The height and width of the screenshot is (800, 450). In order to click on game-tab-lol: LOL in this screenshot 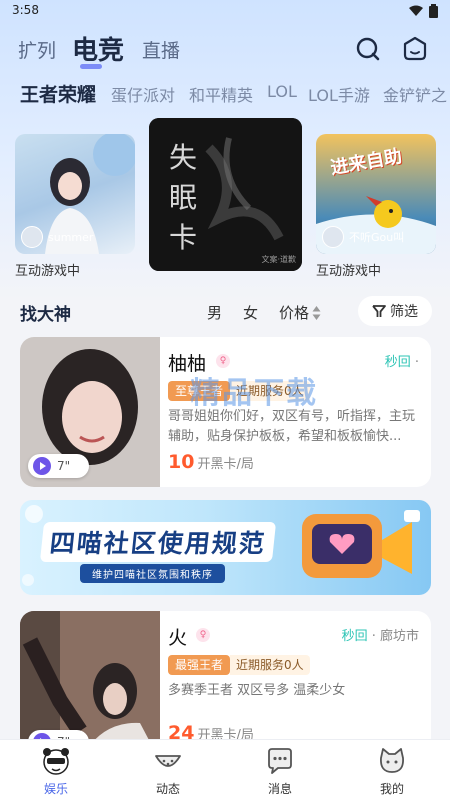, I will do `click(282, 91)`.